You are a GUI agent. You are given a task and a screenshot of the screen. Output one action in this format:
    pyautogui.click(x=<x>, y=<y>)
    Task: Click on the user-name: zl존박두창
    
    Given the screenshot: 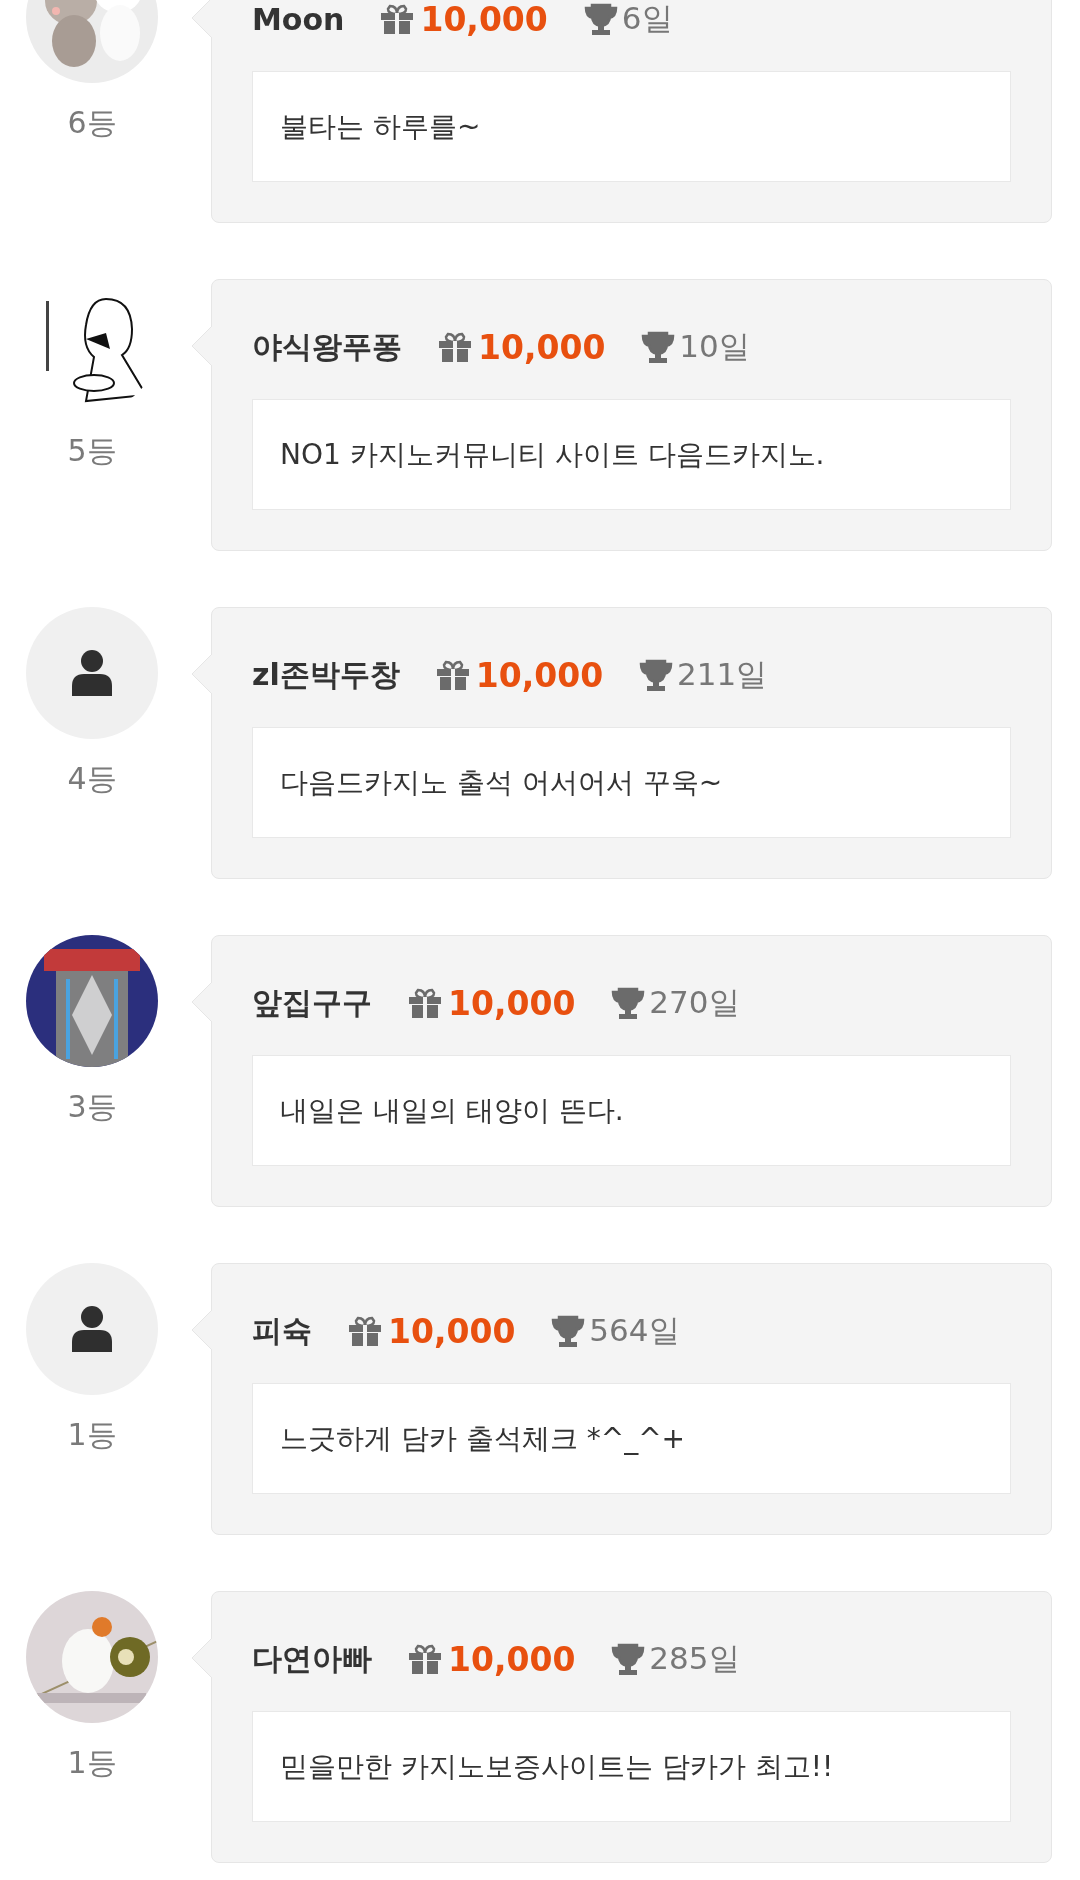 What is the action you would take?
    pyautogui.click(x=326, y=674)
    